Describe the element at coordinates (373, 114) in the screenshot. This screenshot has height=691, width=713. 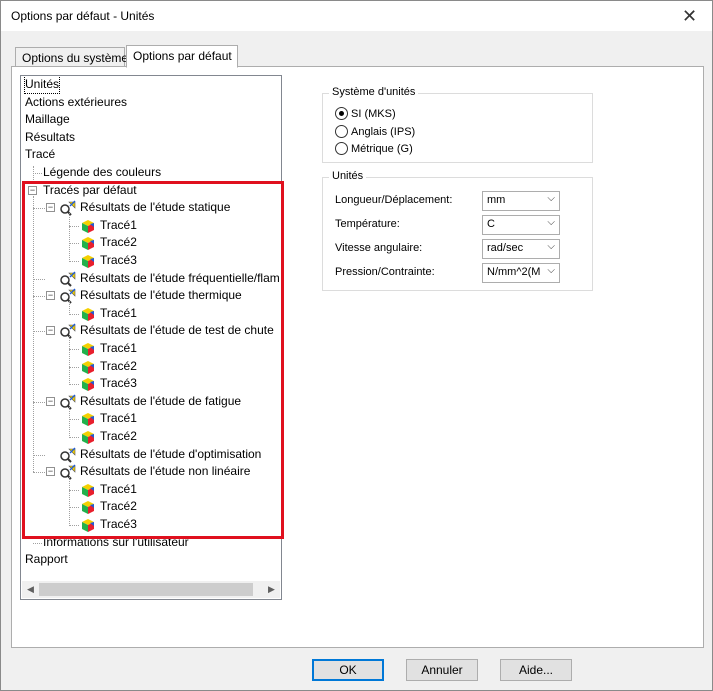
I see `radio-si-label: SI (MKS)` at that location.